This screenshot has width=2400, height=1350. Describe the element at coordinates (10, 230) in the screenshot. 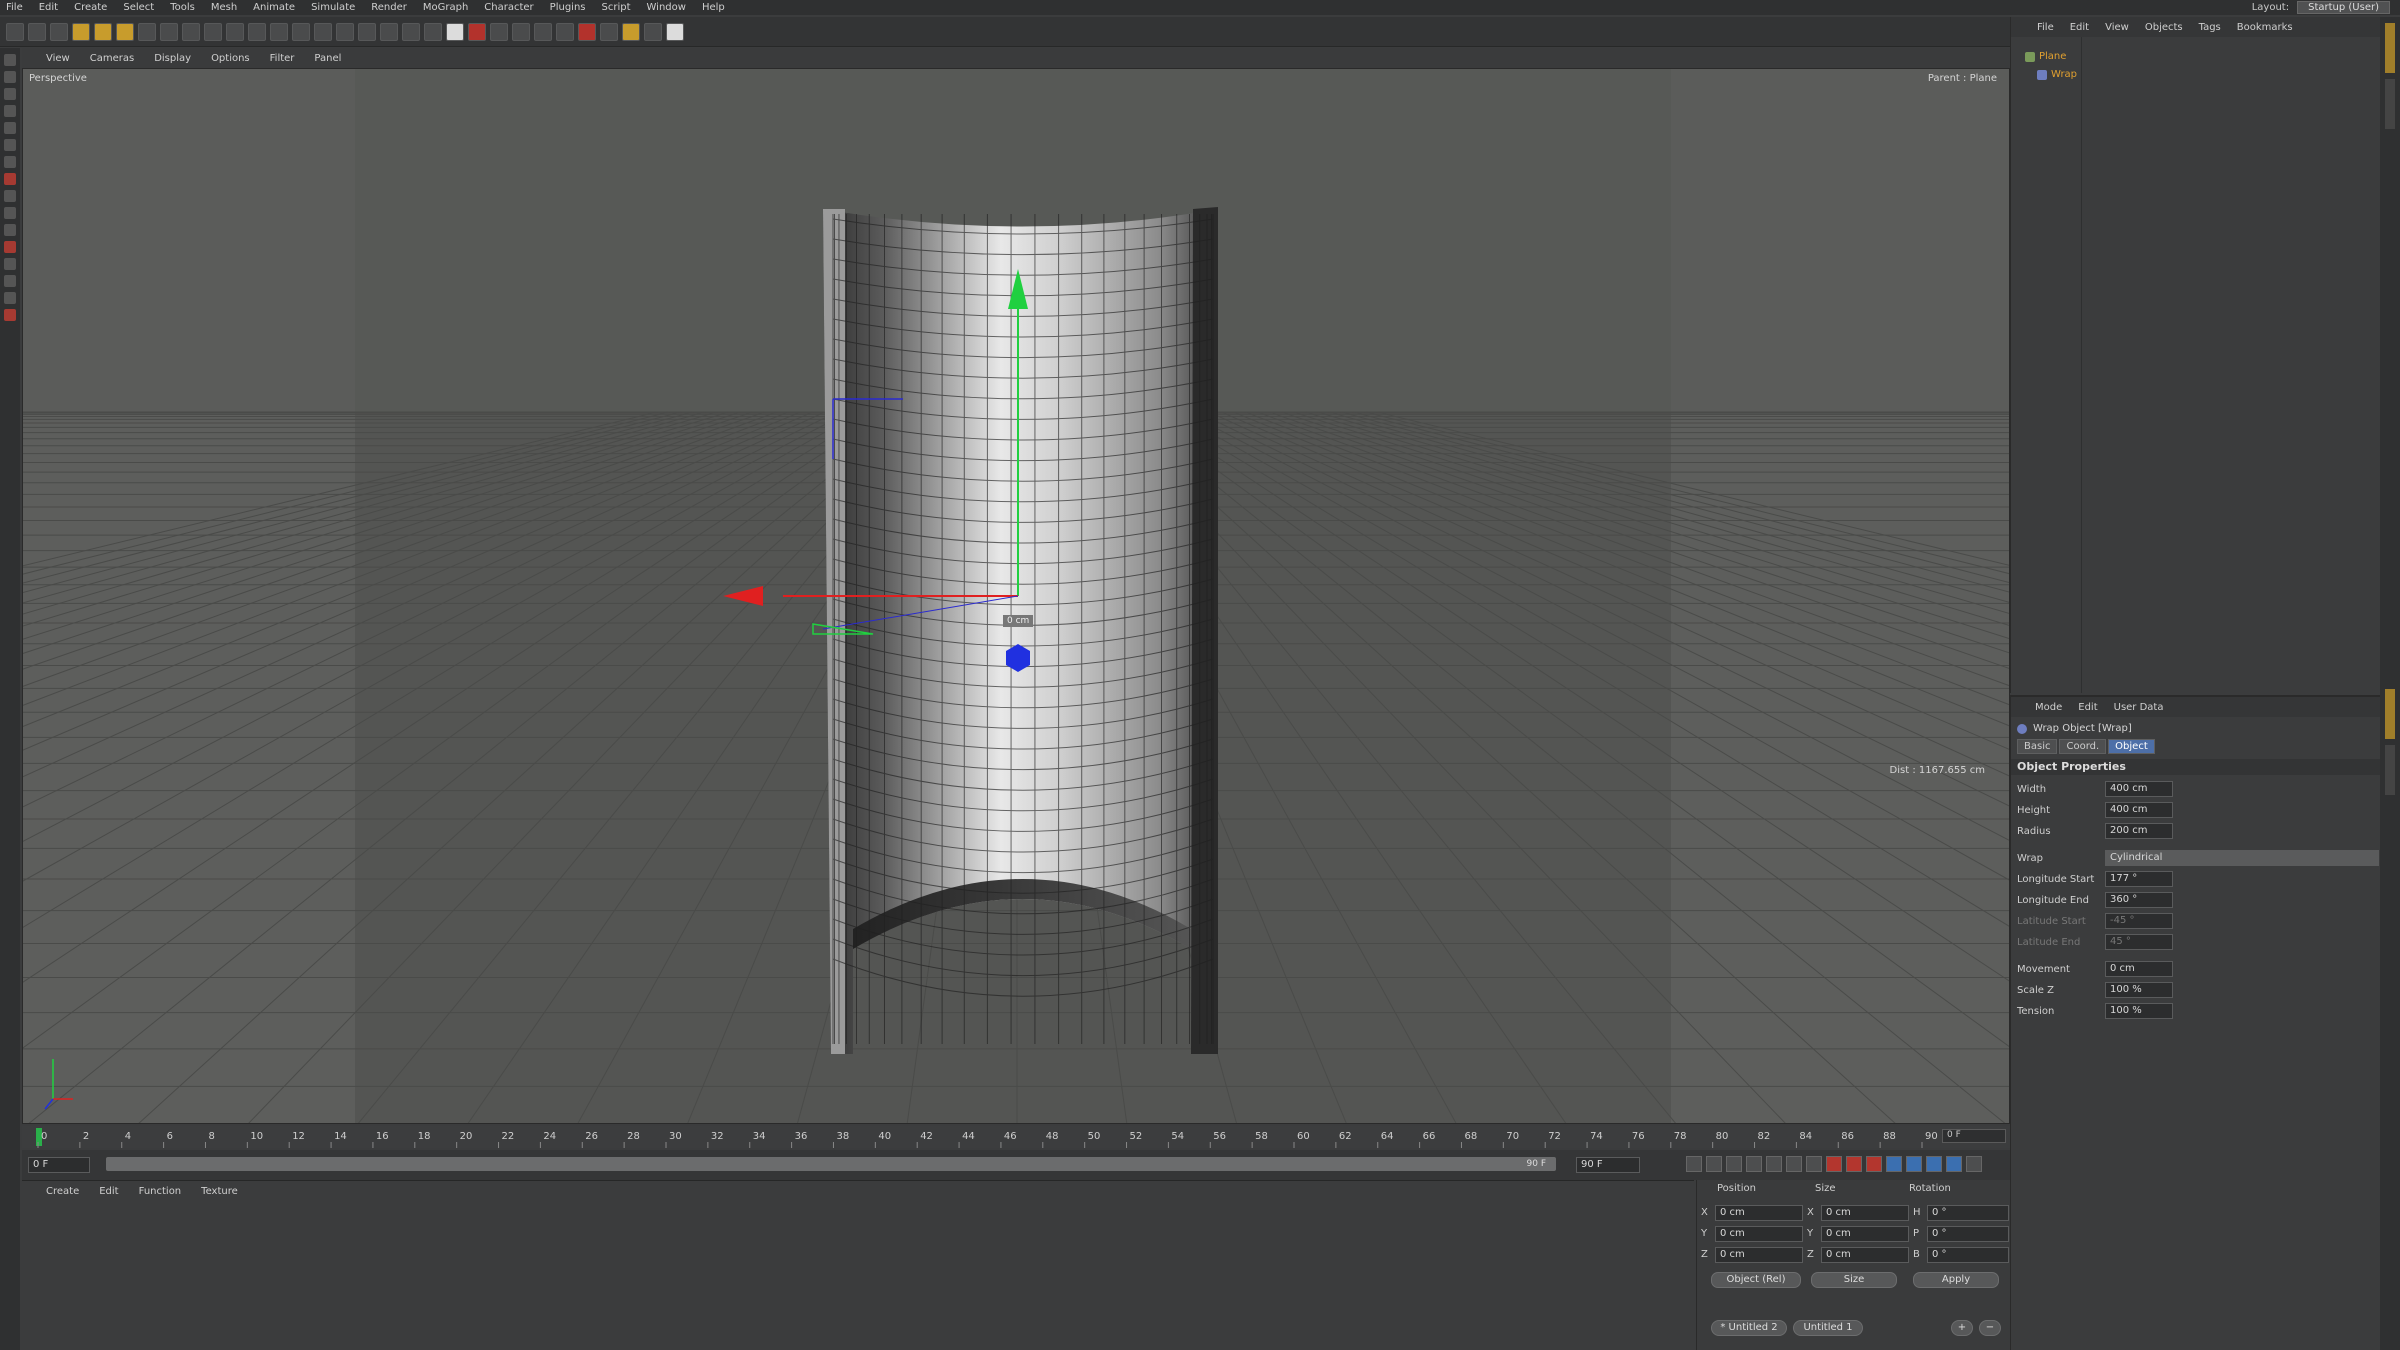

I see `viewport-solo-icon` at that location.